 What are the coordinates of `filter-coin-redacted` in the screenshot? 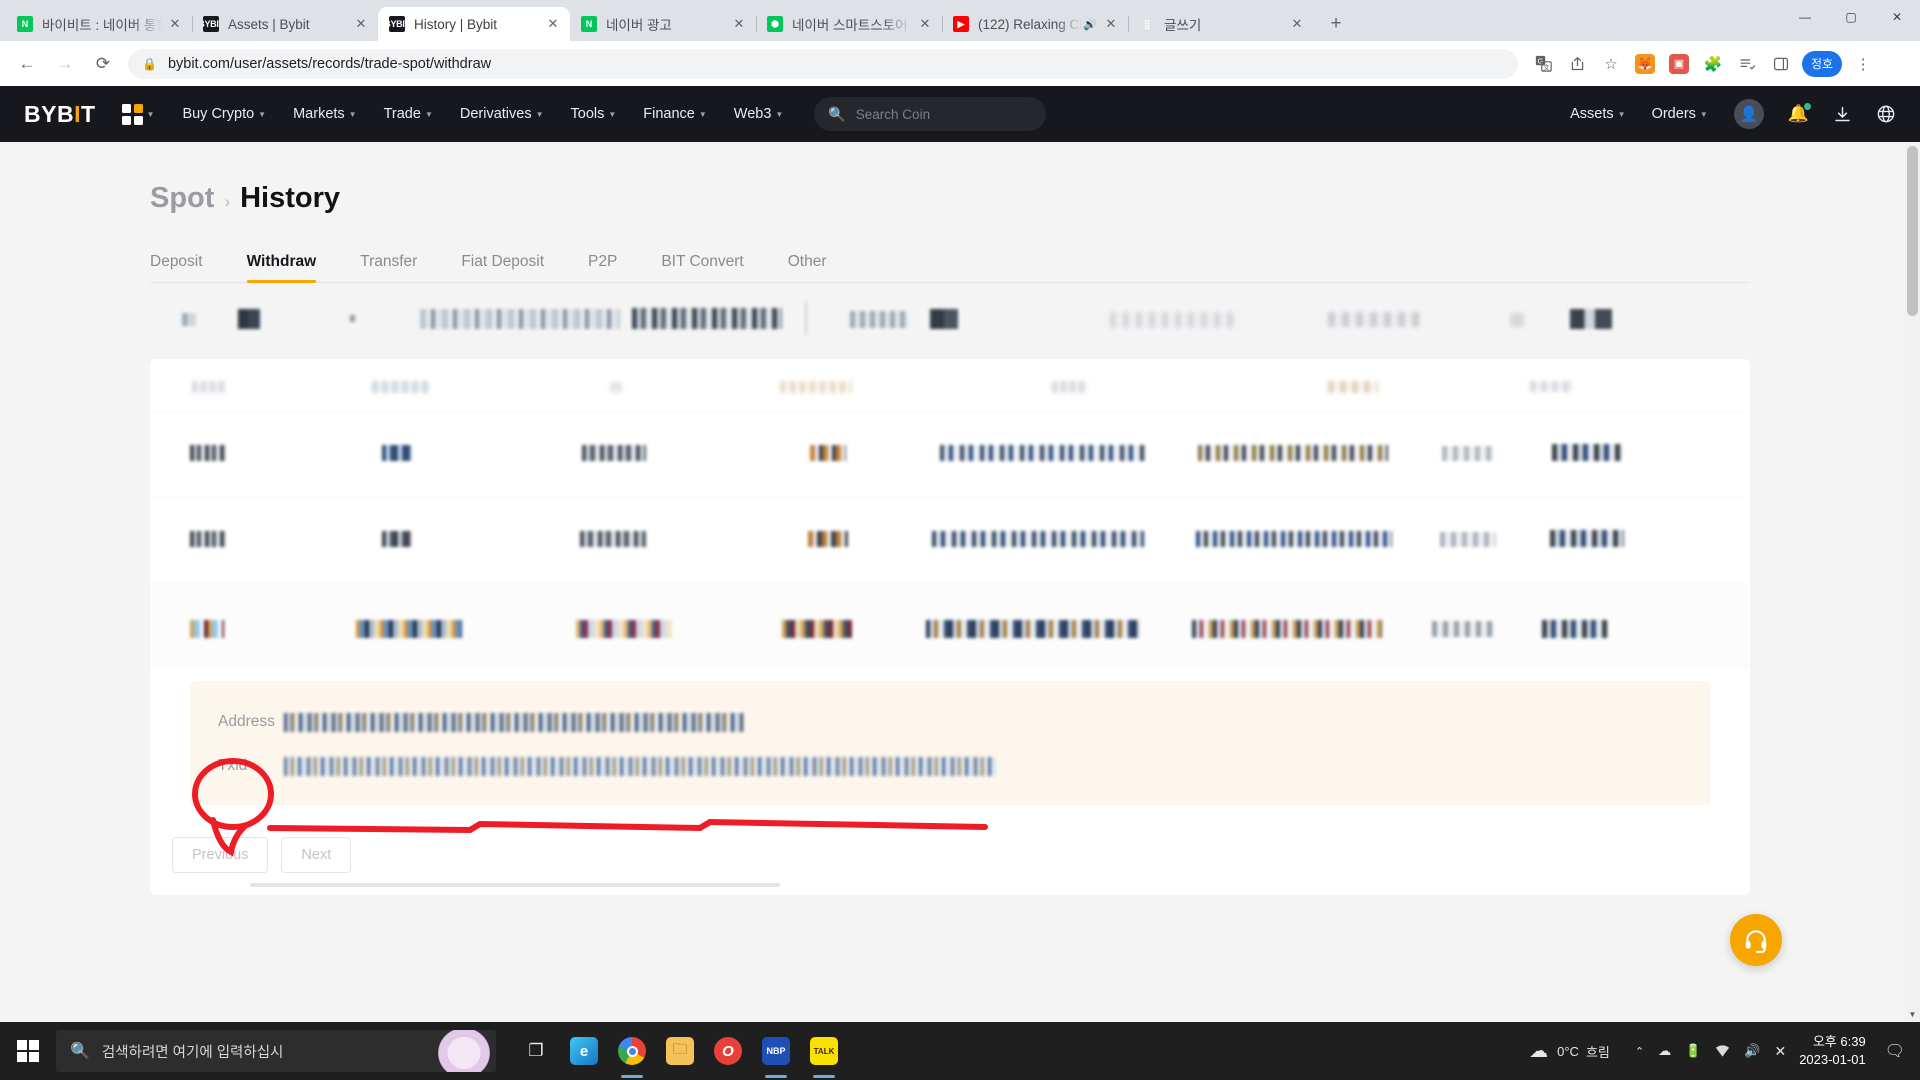 It's located at (189, 319).